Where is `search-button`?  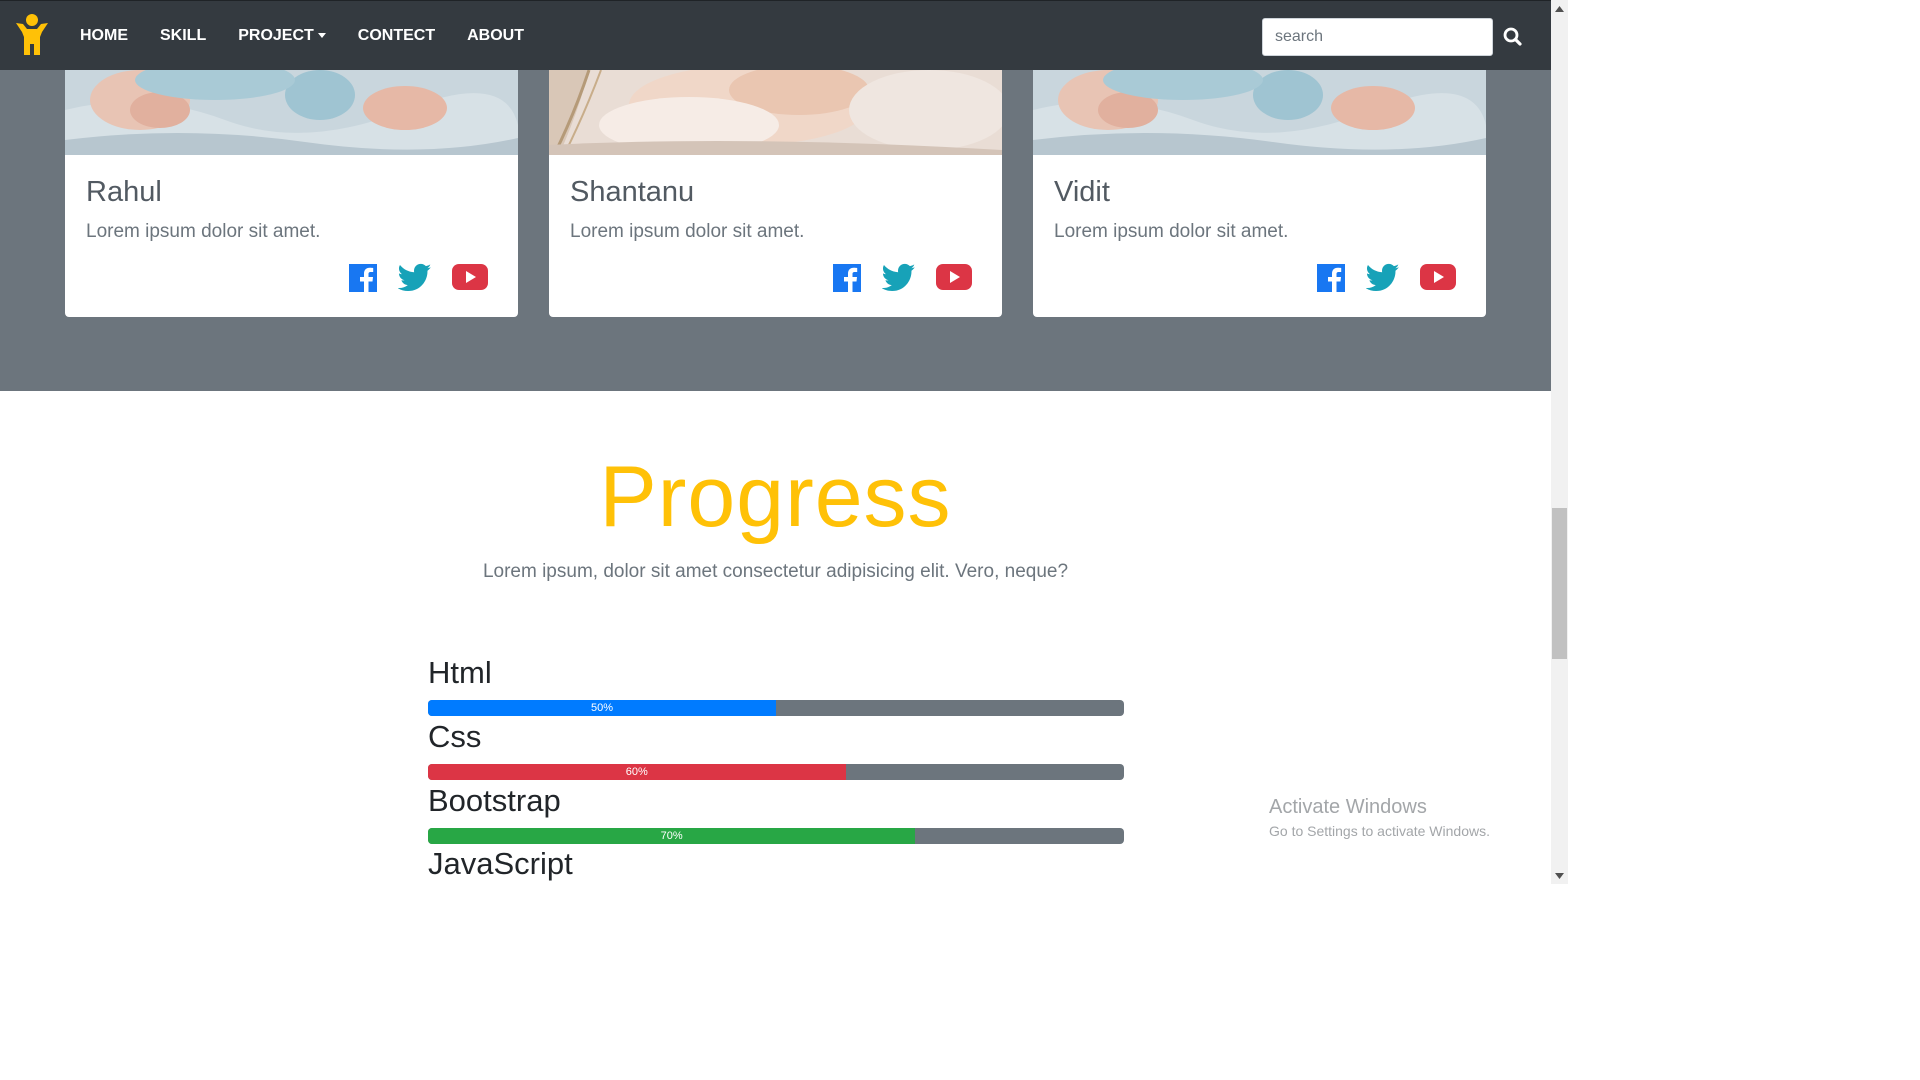
search-button is located at coordinates (1513, 37).